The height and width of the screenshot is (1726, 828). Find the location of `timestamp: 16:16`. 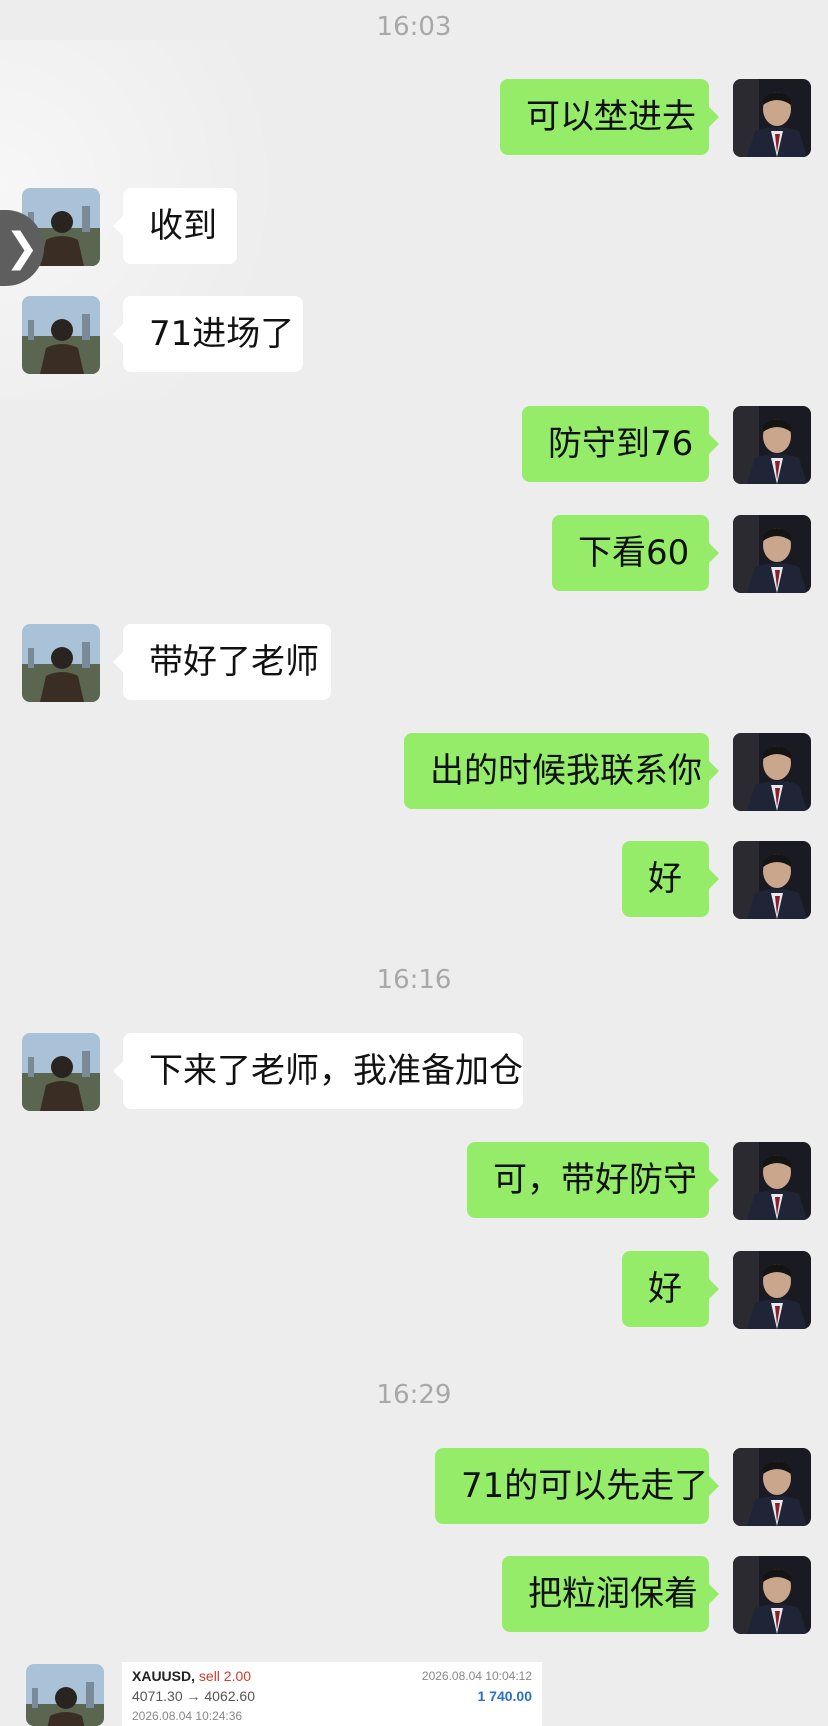

timestamp: 16:16 is located at coordinates (414, 980).